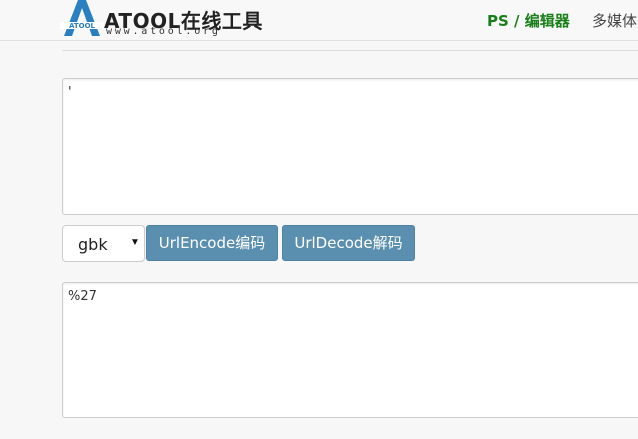  What do you see at coordinates (212, 243) in the screenshot?
I see `url-encode-button: UrlEncode编码` at bounding box center [212, 243].